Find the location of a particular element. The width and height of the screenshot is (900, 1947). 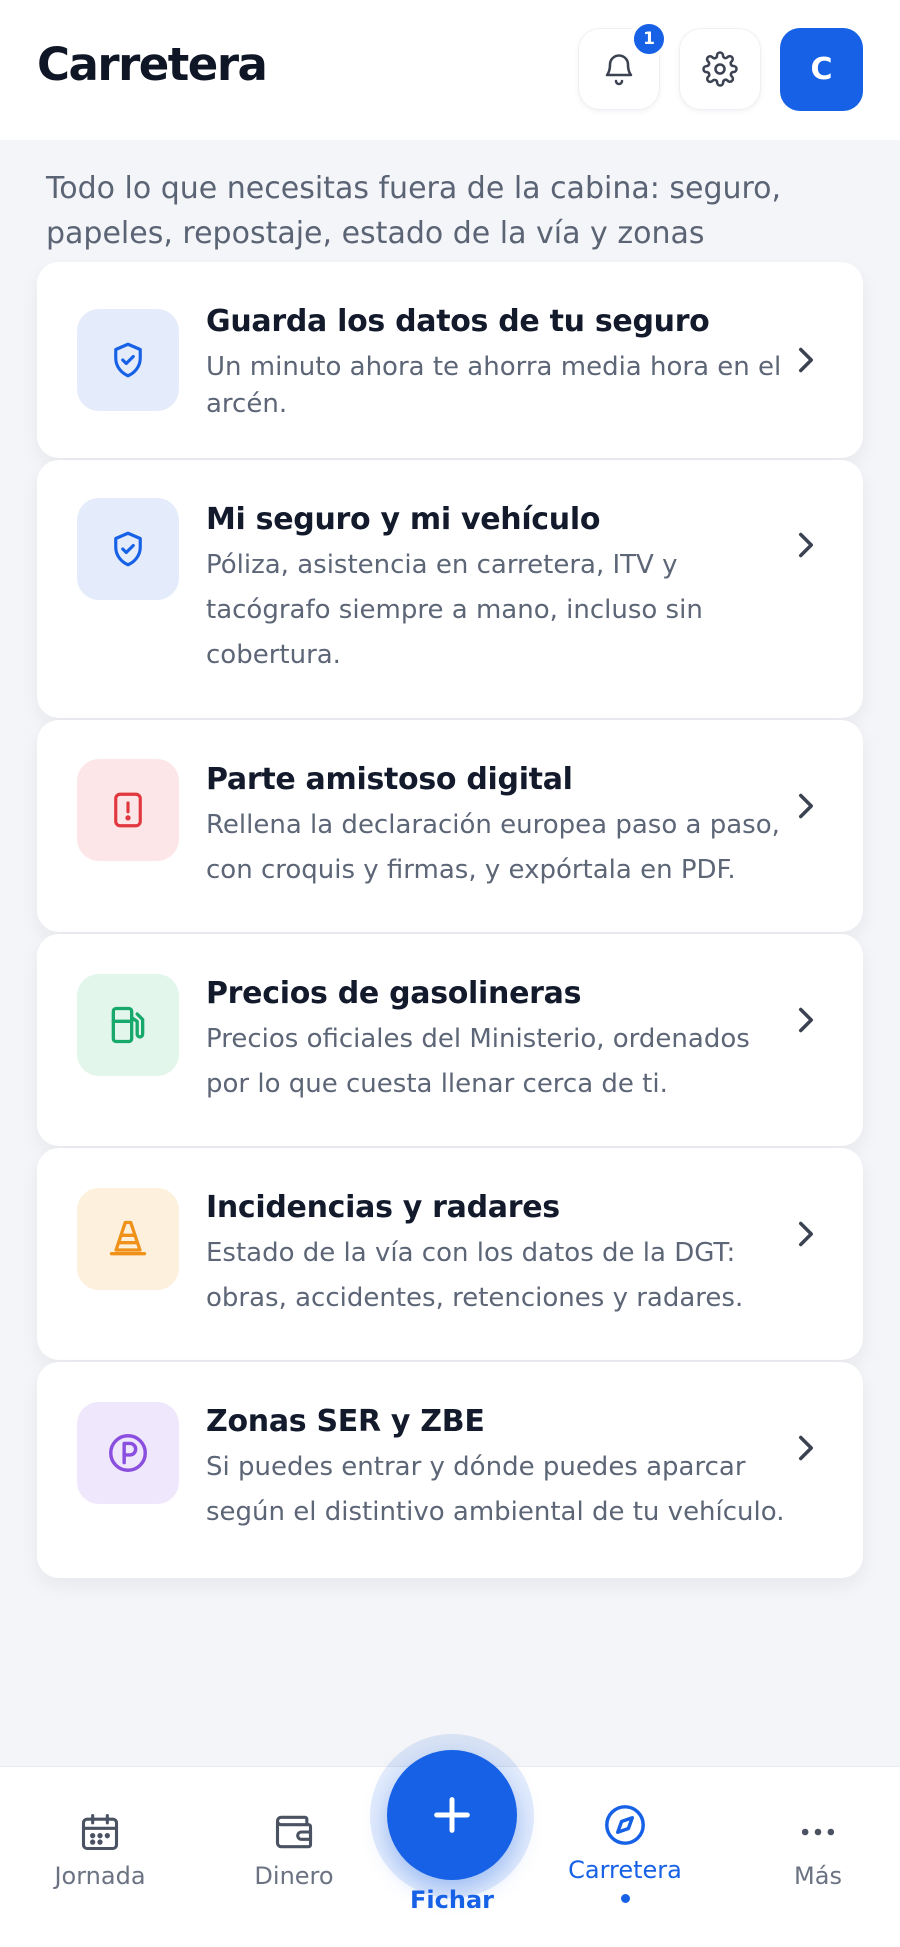

fuel-pump-icon is located at coordinates (128, 1025).